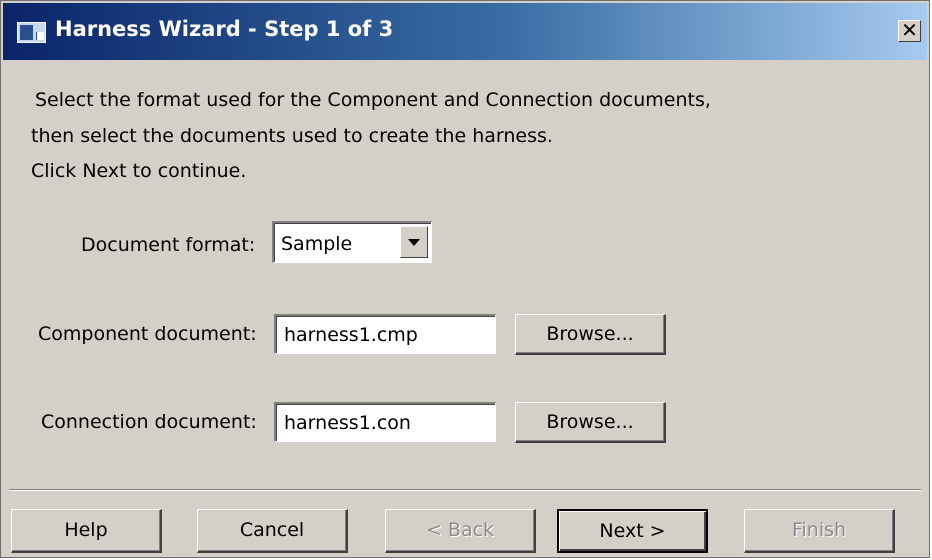 The height and width of the screenshot is (560, 932). What do you see at coordinates (347, 423) in the screenshot?
I see `connection-document-value: harness1.con` at bounding box center [347, 423].